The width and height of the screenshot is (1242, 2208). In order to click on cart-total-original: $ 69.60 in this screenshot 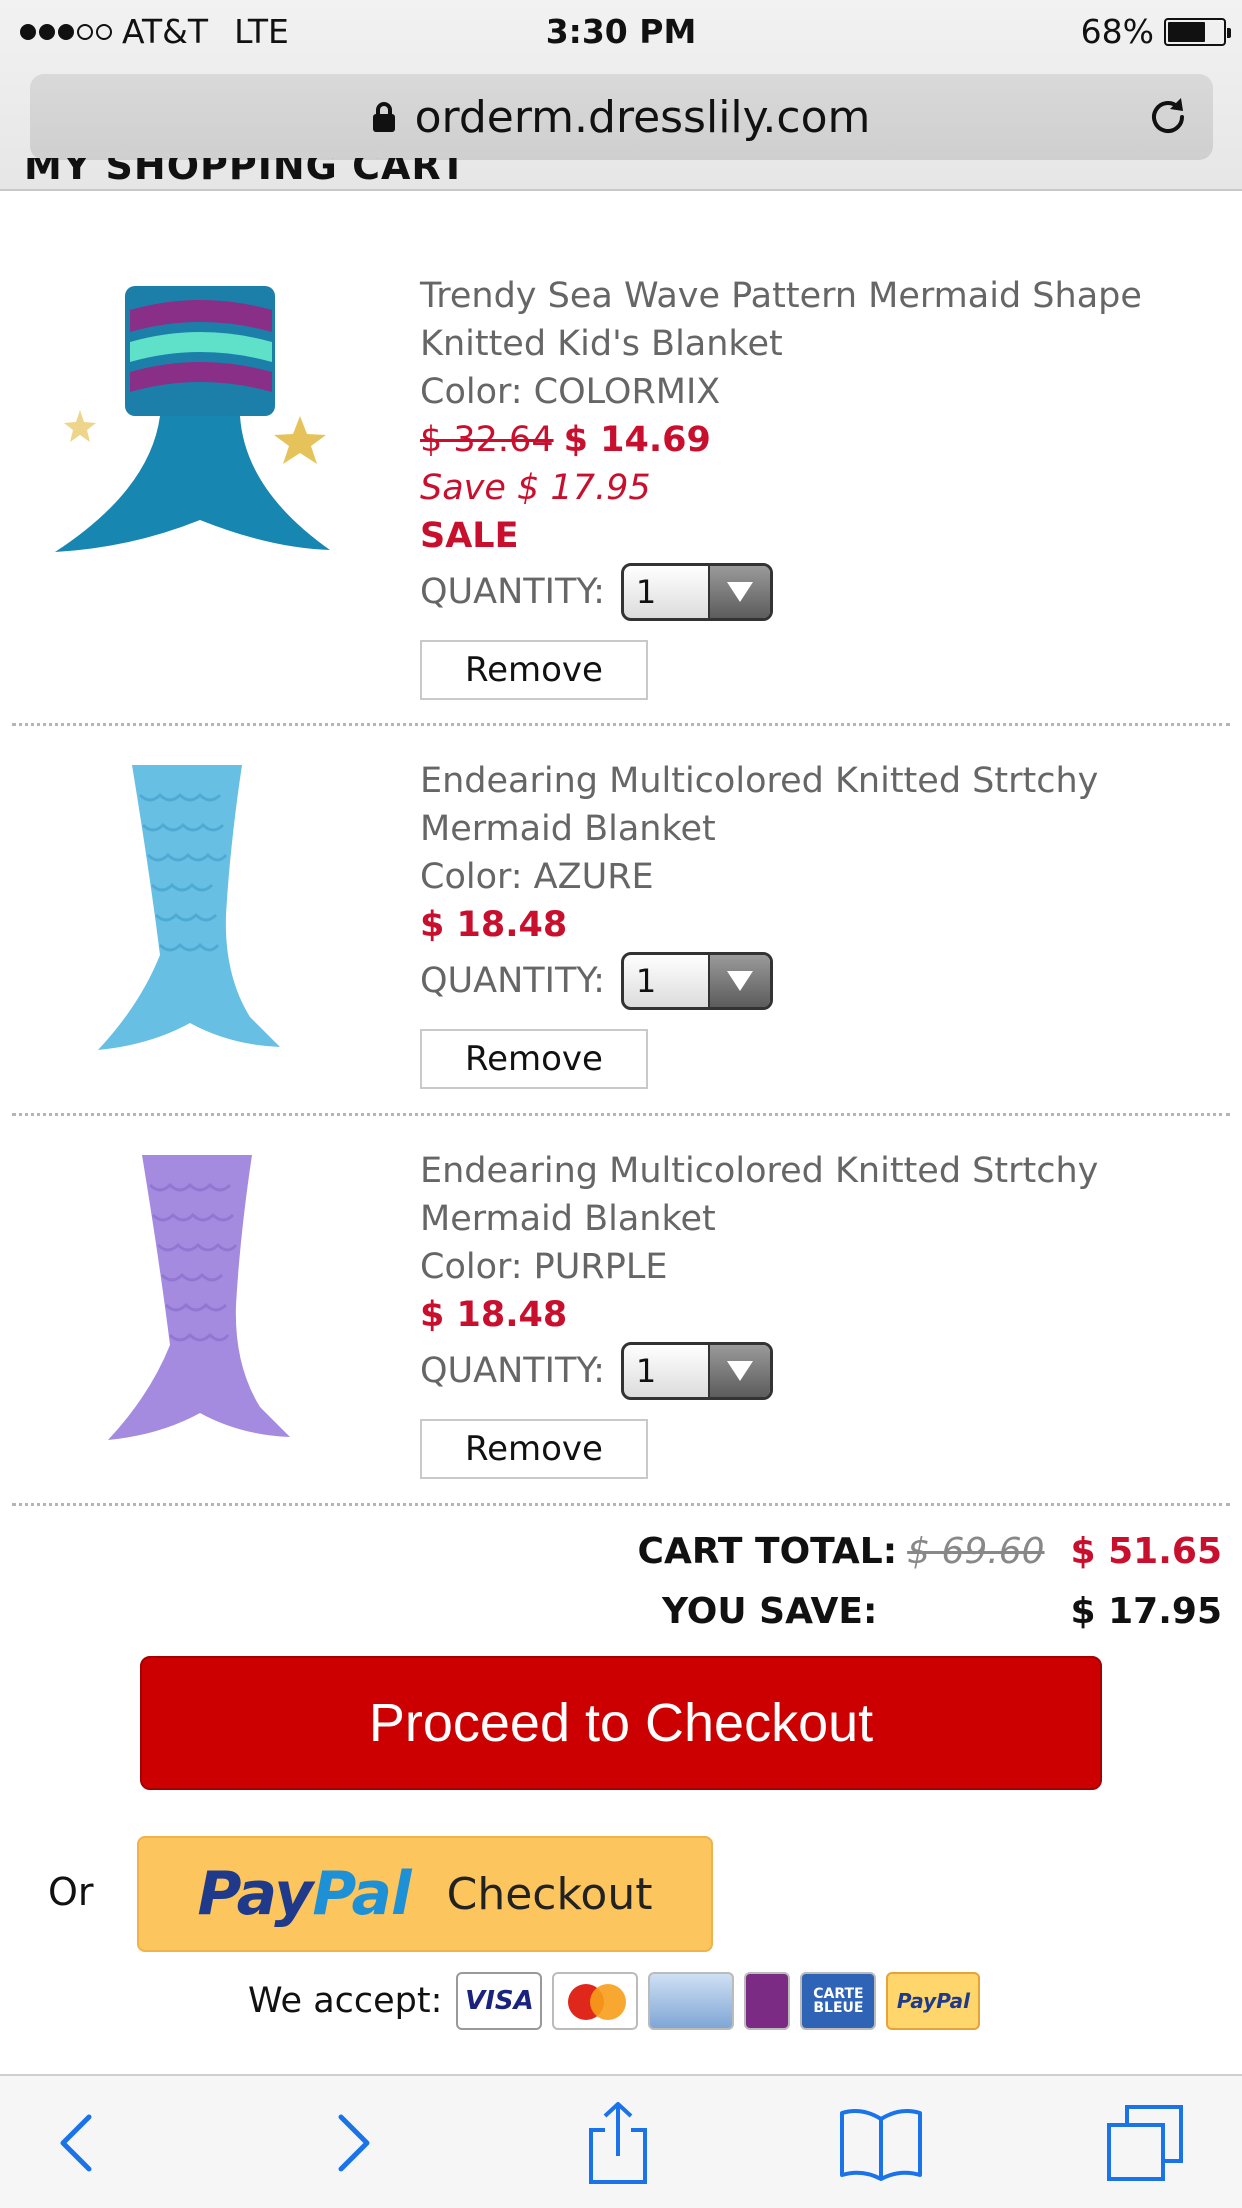, I will do `click(976, 1551)`.